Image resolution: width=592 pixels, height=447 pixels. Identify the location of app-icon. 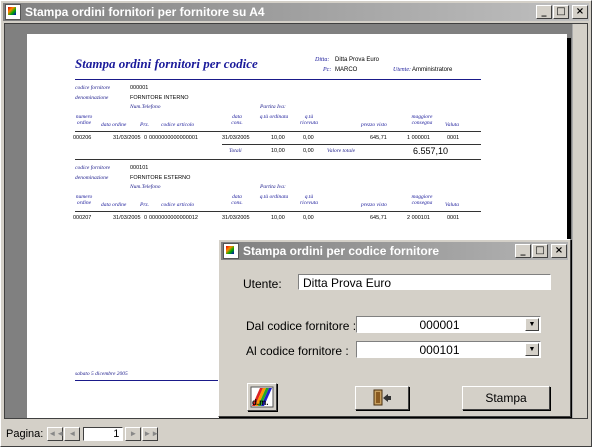
(13, 12).